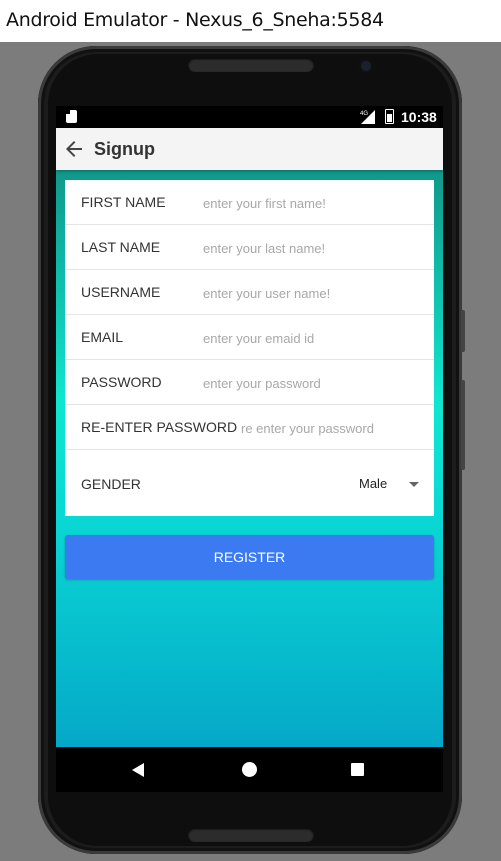  I want to click on signal-icon: 4G, so click(367, 117).